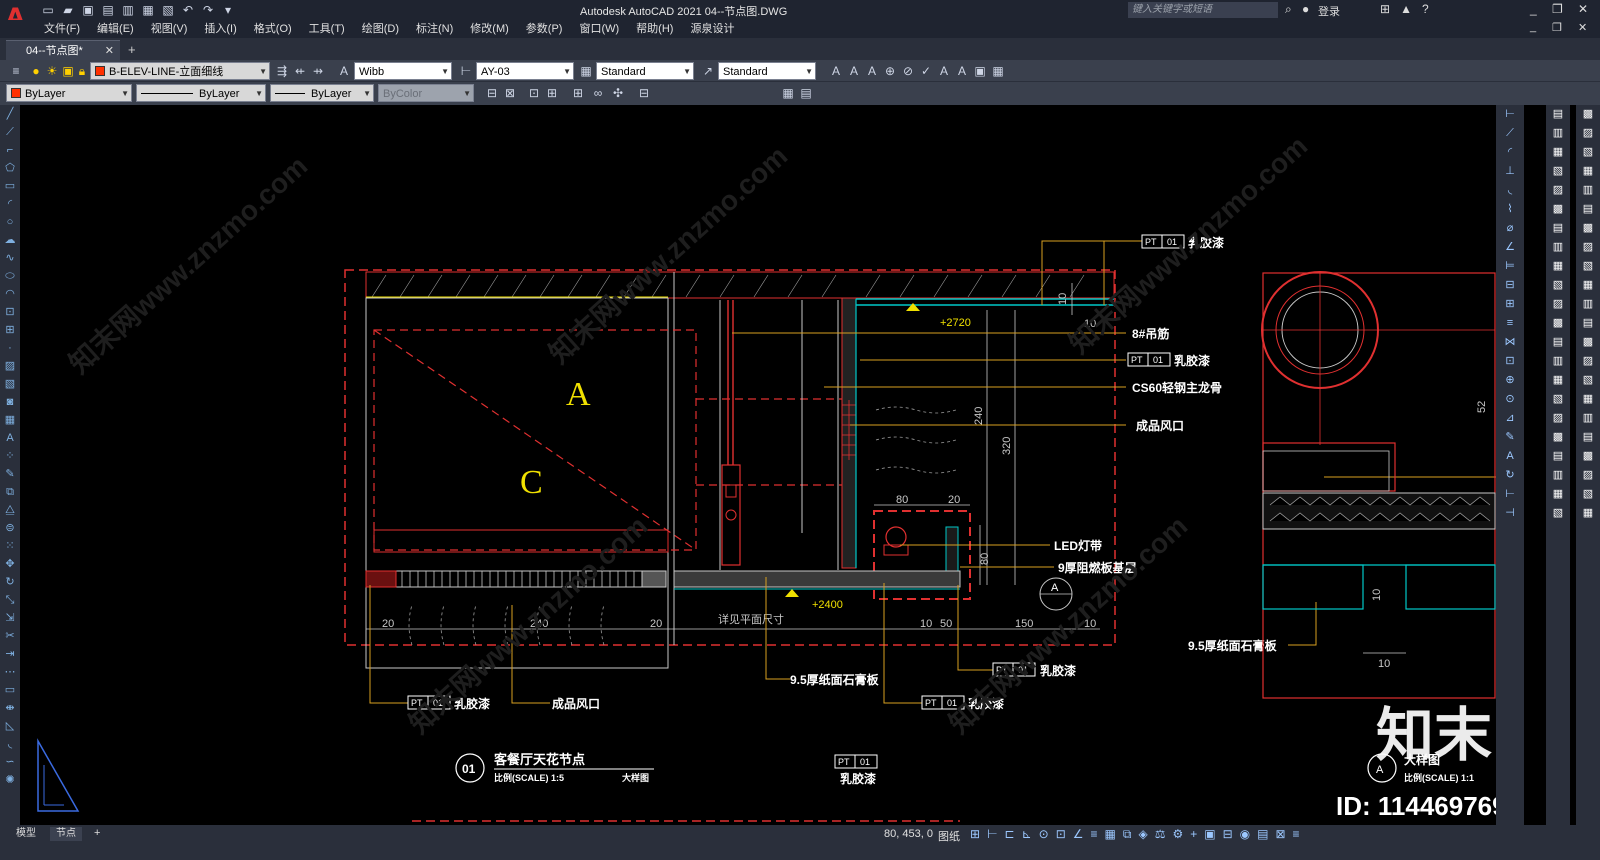 This screenshot has height=860, width=1600. I want to click on text-justify-icon: A, so click(944, 71).